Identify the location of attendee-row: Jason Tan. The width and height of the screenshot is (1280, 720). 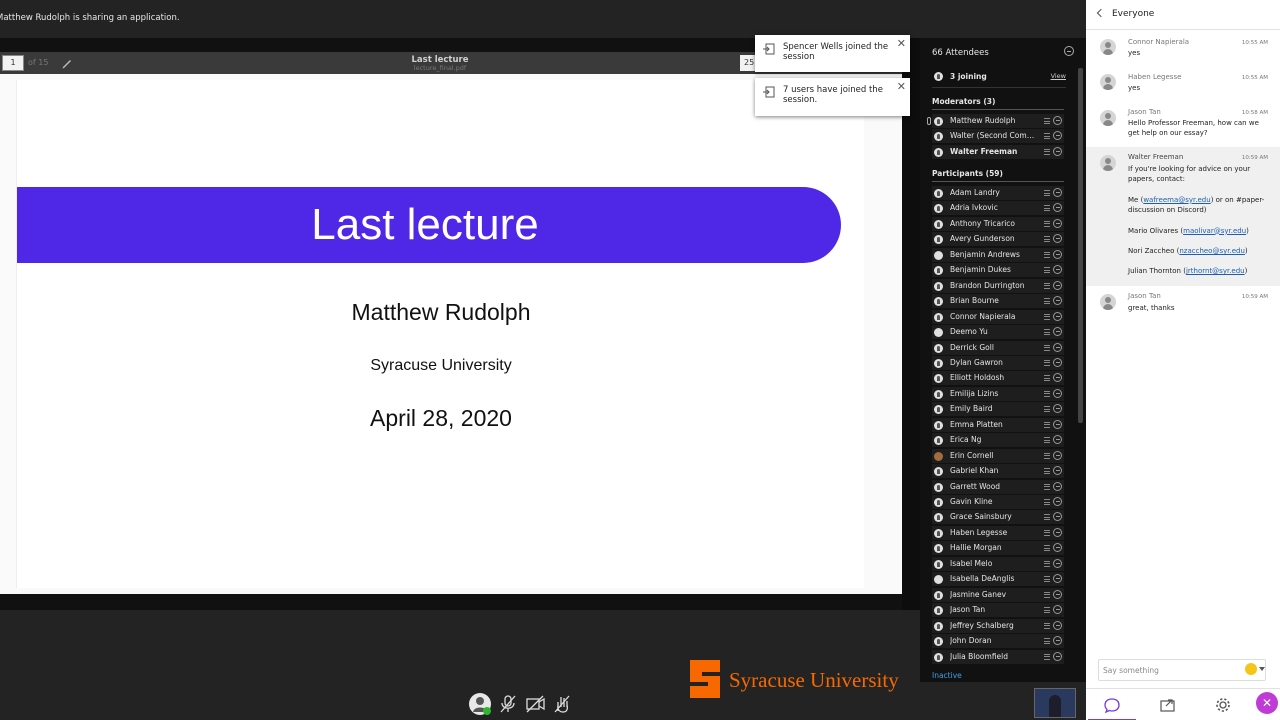
(998, 610).